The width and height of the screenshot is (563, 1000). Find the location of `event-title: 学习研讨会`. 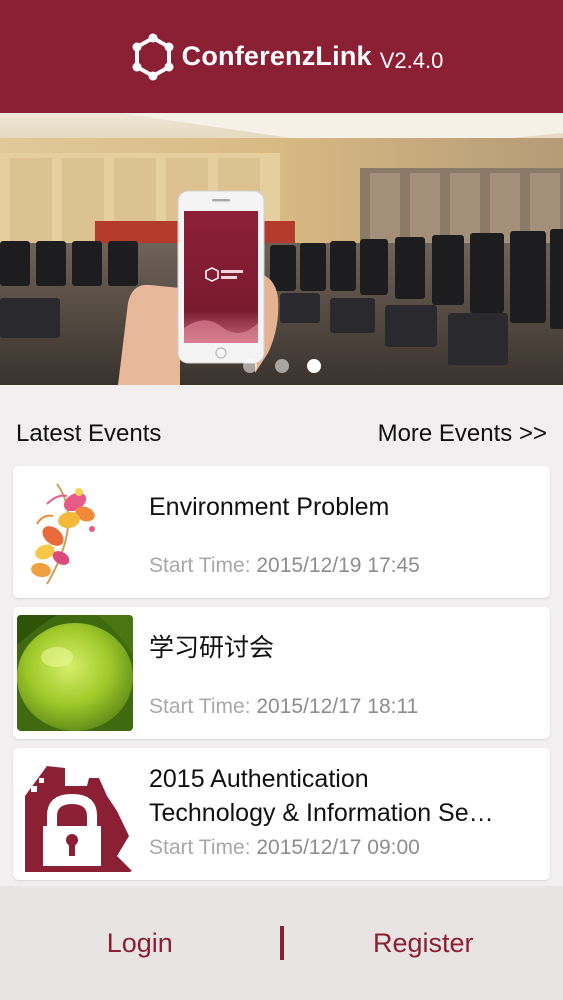

event-title: 学习研讨会 is located at coordinates (212, 647).